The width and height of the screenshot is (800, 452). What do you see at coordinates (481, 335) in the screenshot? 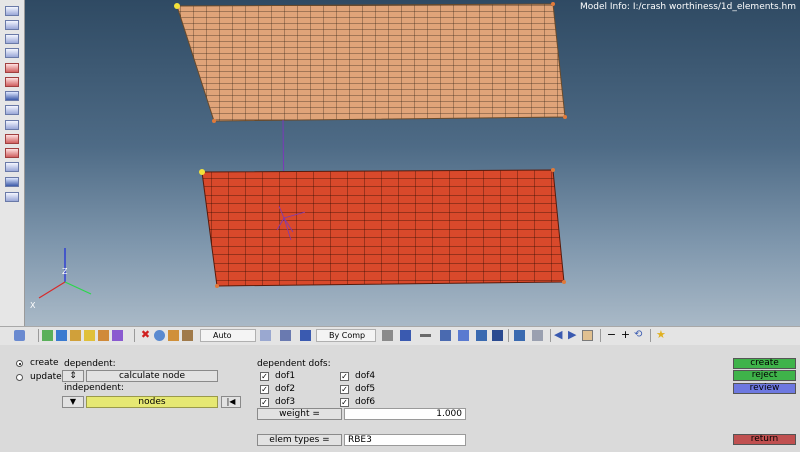
I see `mesh-display-icon` at bounding box center [481, 335].